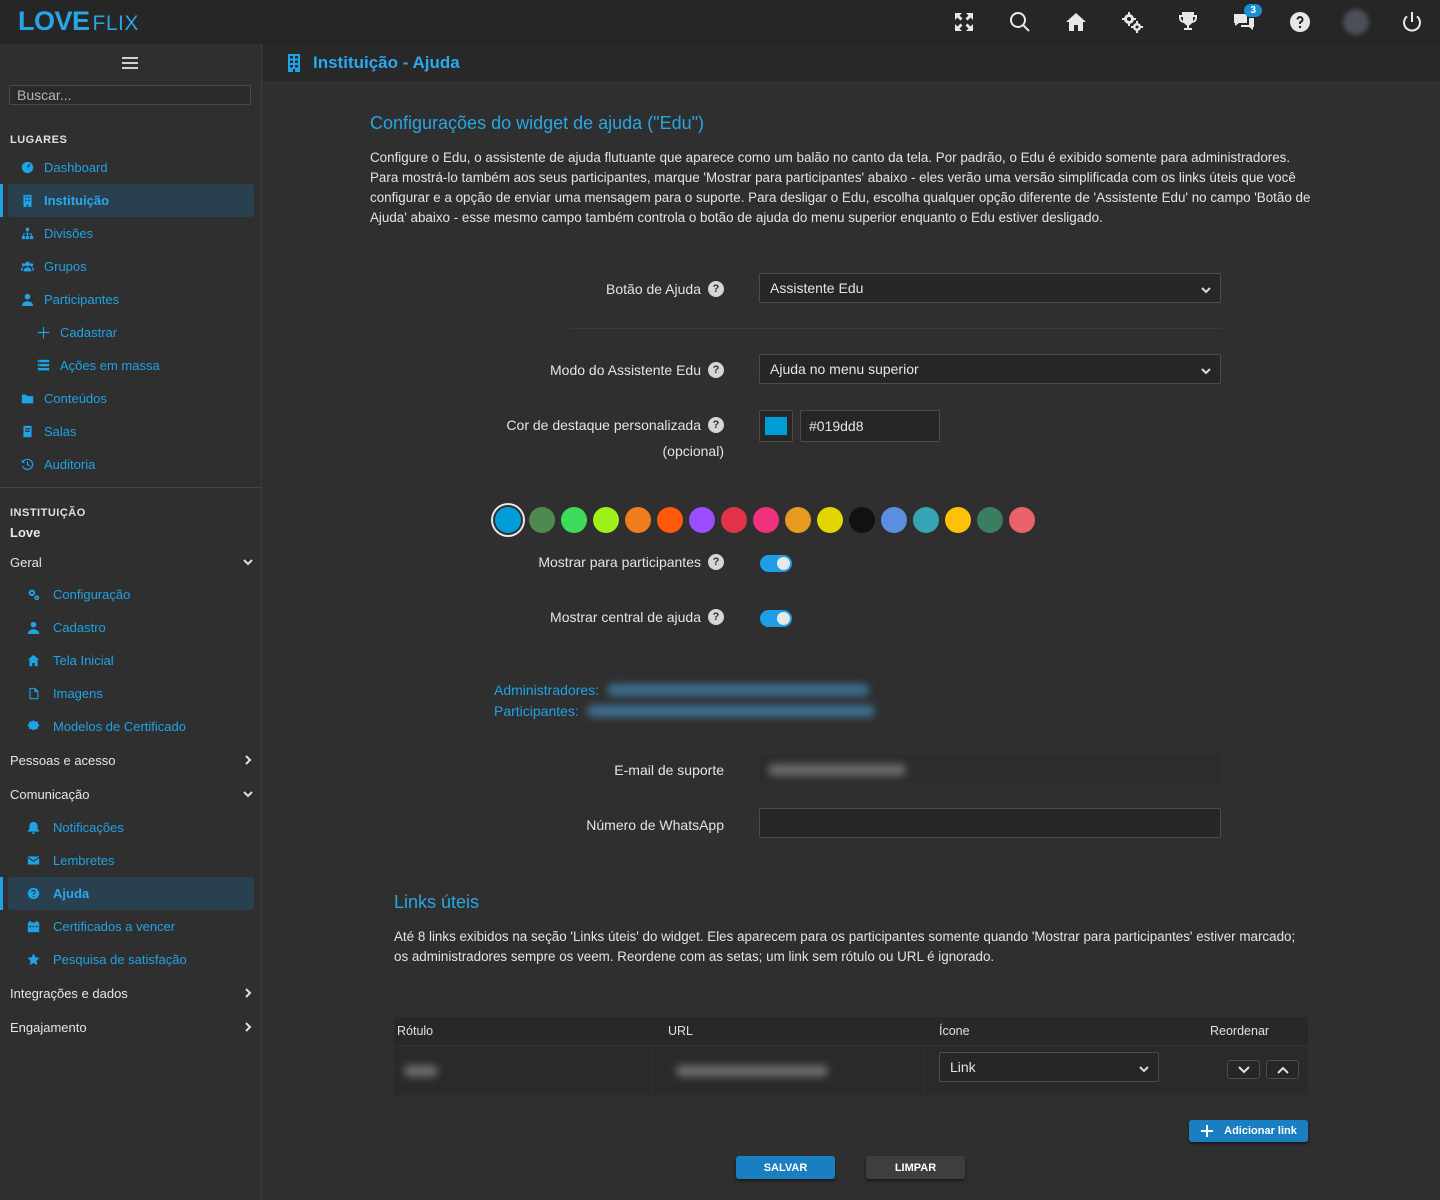 This screenshot has height=1200, width=1440. Describe the element at coordinates (990, 769) in the screenshot. I see `support-email-input` at that location.